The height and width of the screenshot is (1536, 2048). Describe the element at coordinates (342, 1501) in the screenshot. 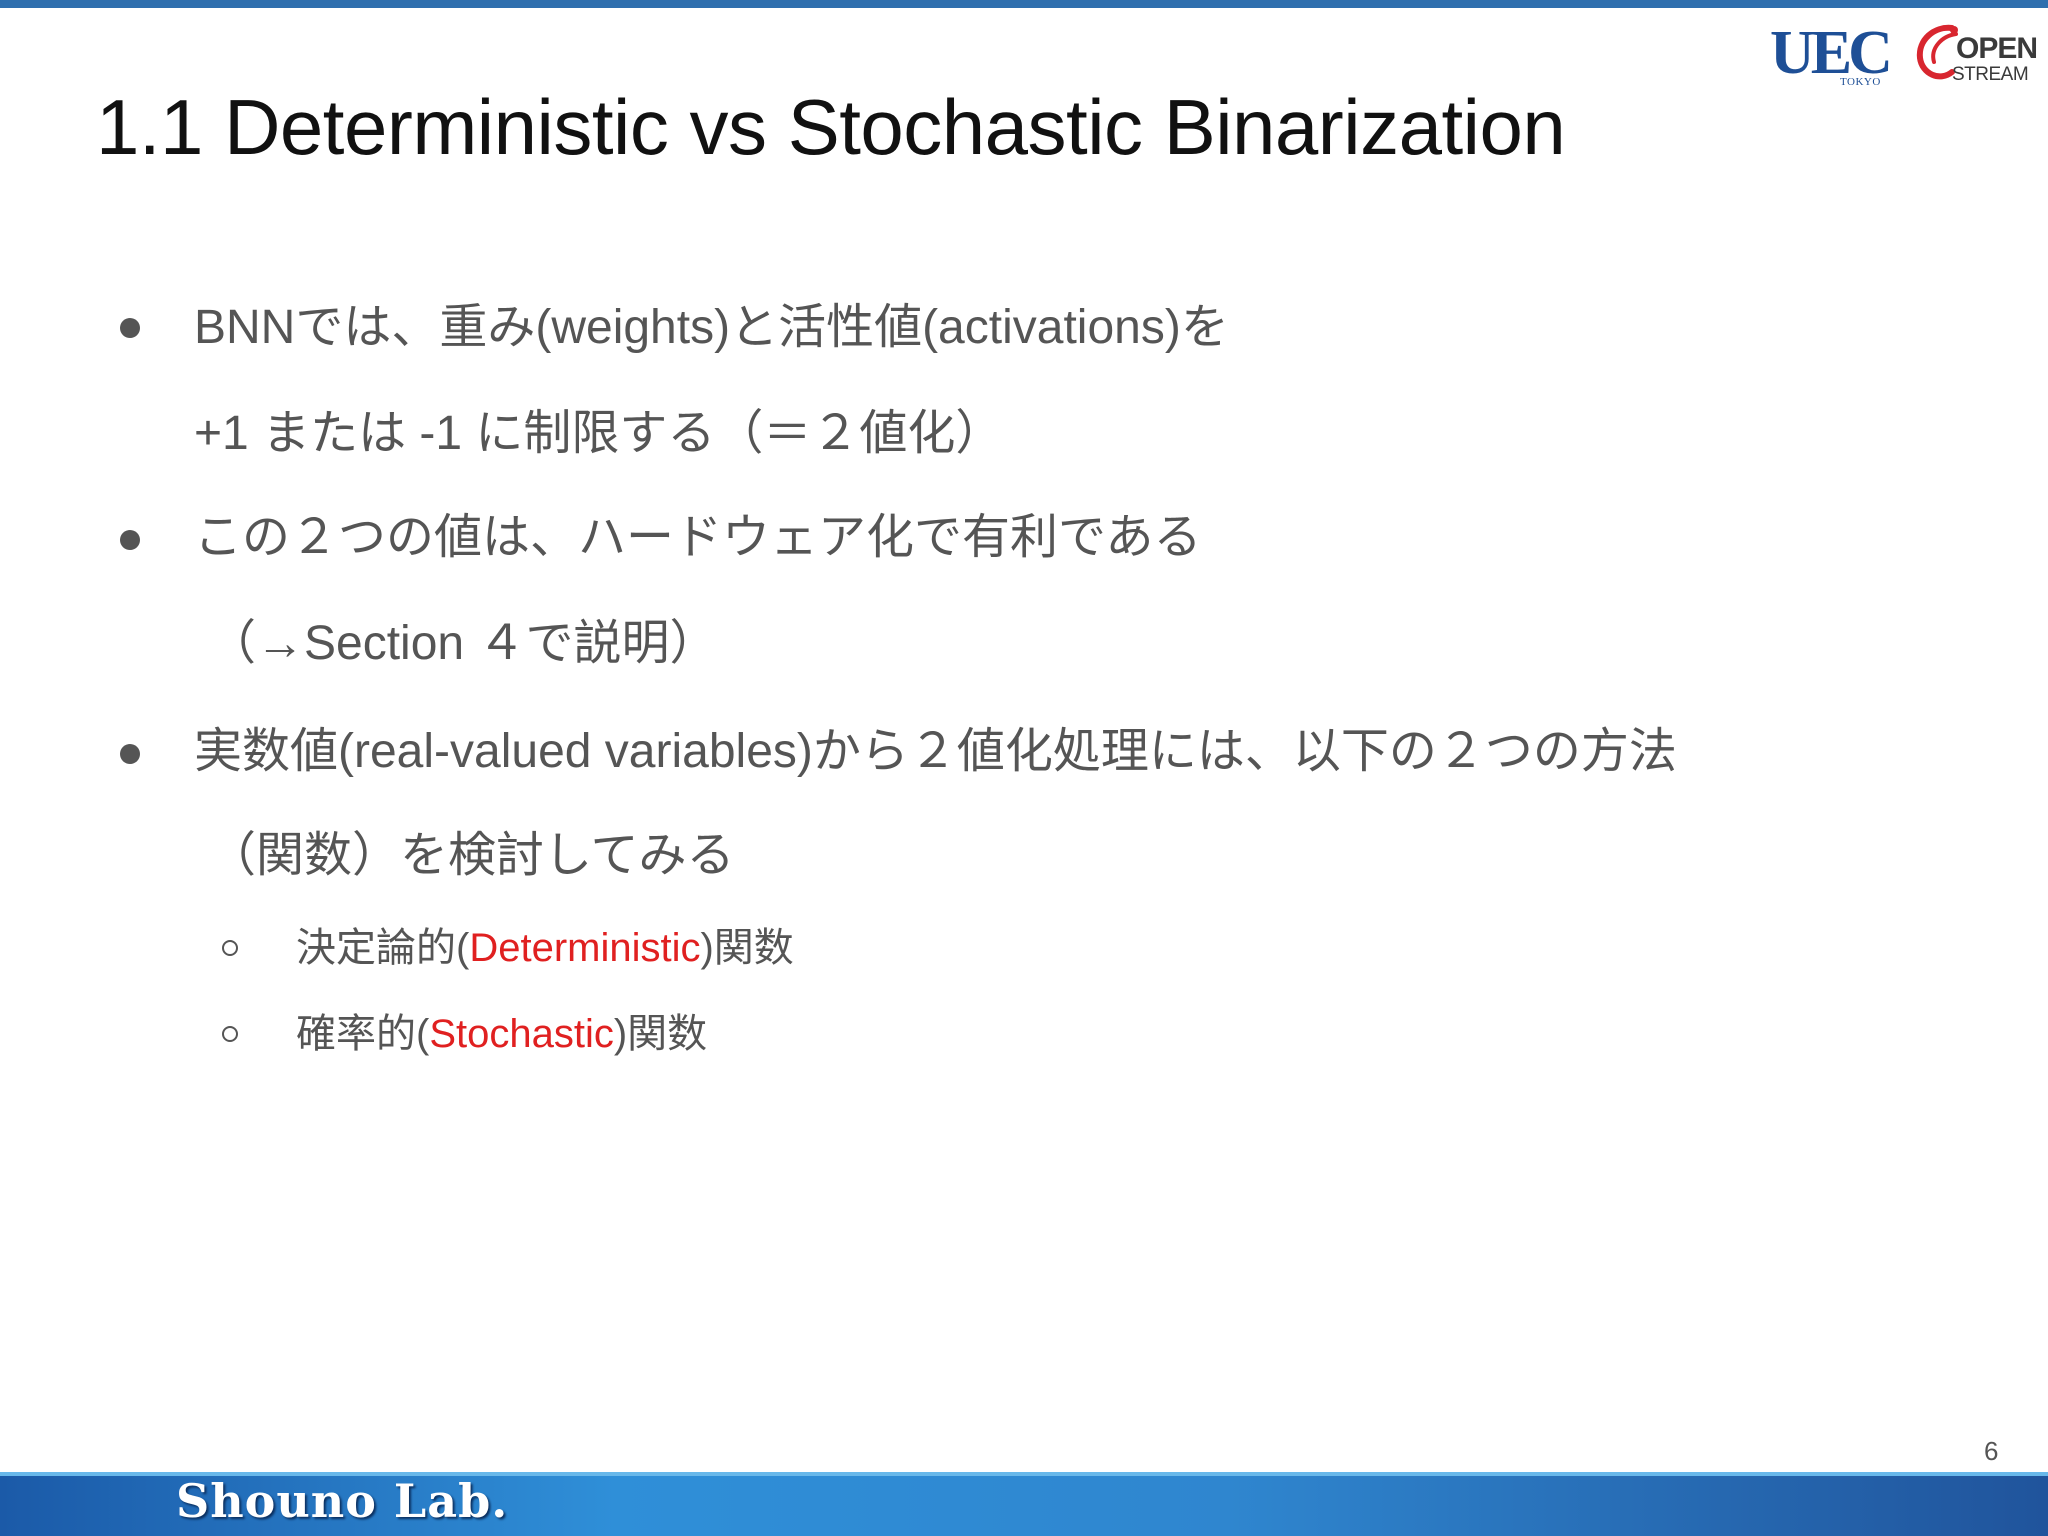

I see `footer-lab-name: Shouno Lab.` at that location.